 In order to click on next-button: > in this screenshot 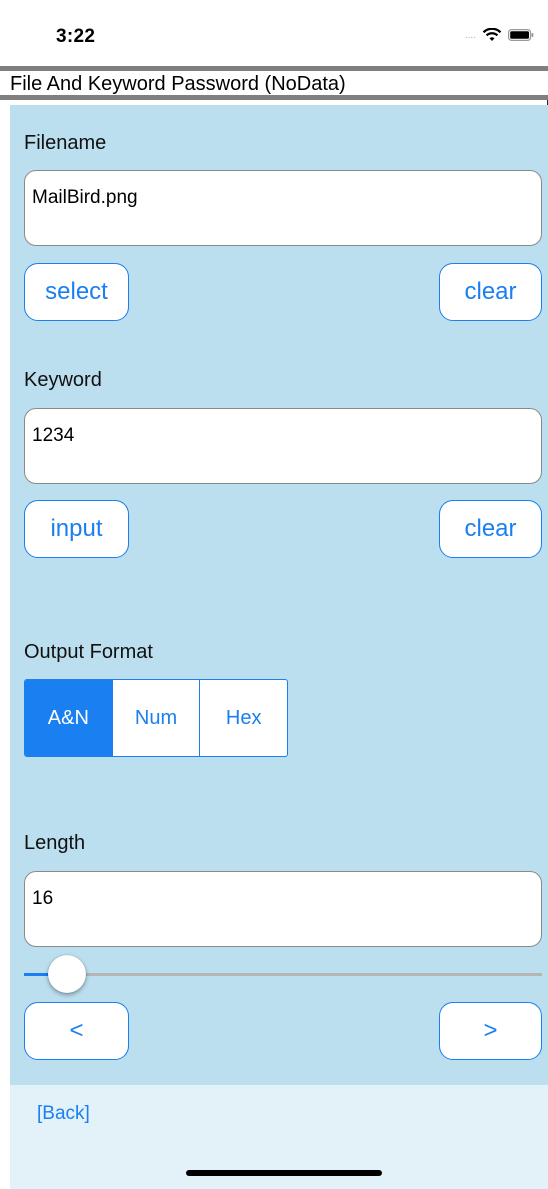, I will do `click(490, 1031)`.